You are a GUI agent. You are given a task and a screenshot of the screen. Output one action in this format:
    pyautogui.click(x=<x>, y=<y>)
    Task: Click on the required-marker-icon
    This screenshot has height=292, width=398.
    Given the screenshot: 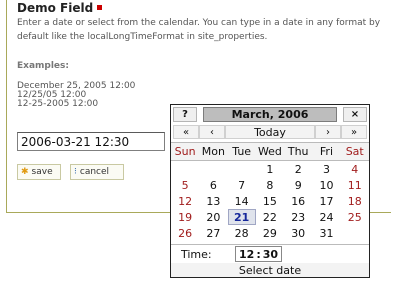 What is the action you would take?
    pyautogui.click(x=100, y=7)
    